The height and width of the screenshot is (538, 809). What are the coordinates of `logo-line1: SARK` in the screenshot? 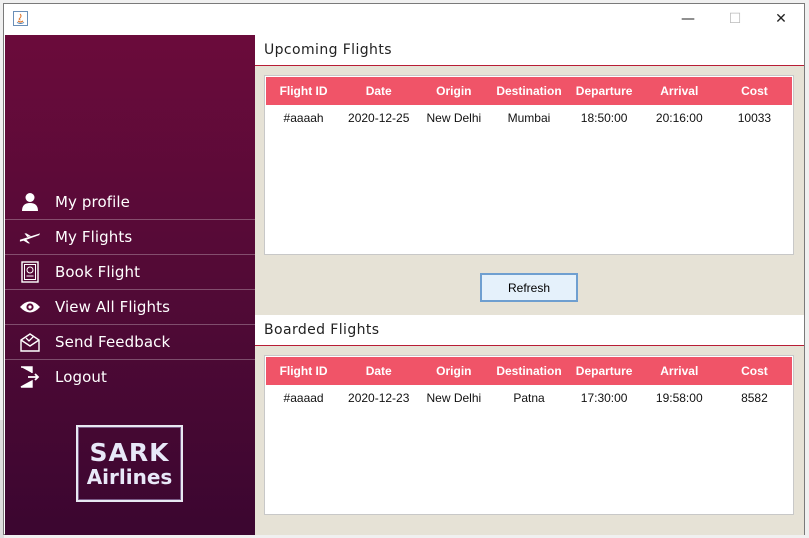 It's located at (129, 452).